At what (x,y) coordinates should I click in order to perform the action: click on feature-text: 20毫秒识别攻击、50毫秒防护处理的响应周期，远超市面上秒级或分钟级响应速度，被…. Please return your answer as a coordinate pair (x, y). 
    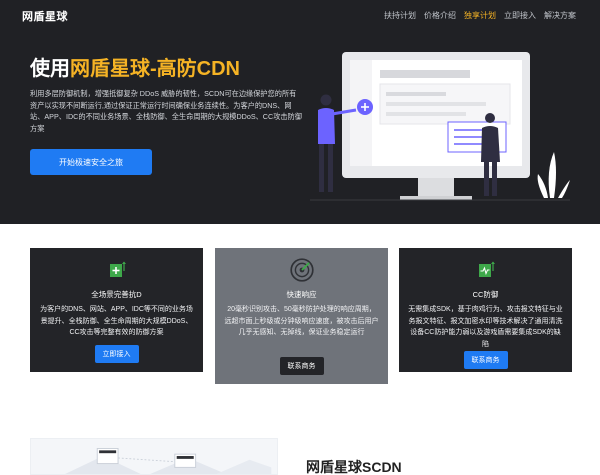
    Looking at the image, I should click on (301, 321).